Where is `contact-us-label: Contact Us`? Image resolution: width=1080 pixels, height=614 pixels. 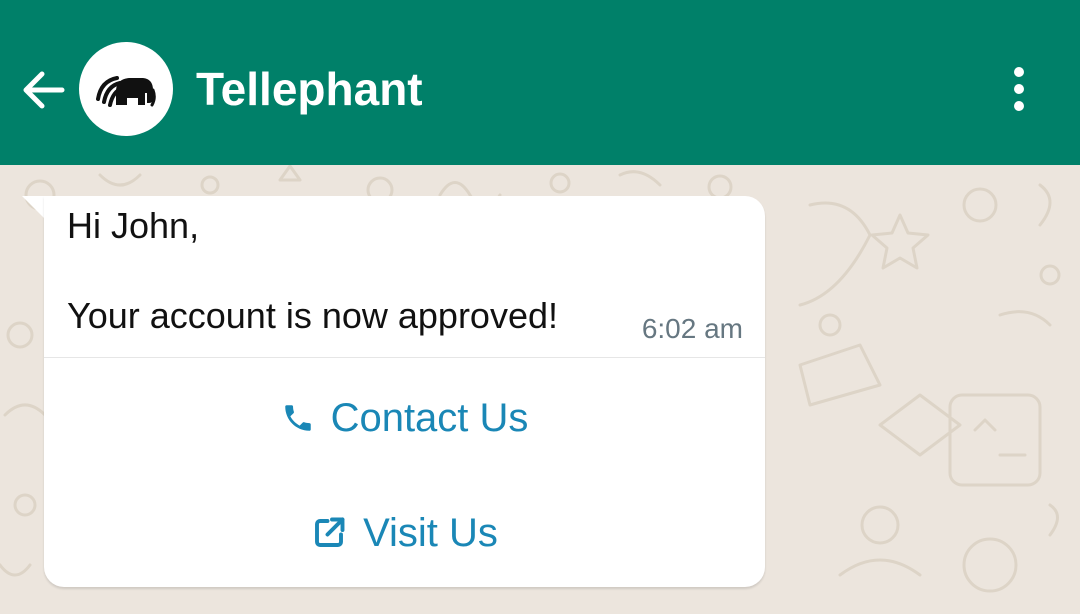 contact-us-label: Contact Us is located at coordinates (429, 418).